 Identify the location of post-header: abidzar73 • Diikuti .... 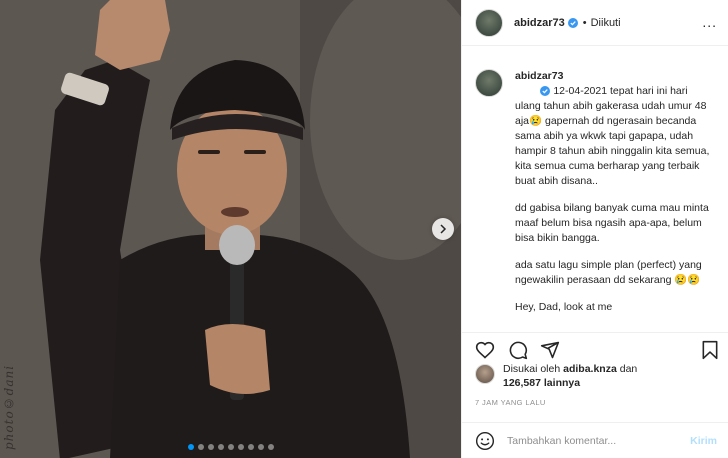
(595, 23).